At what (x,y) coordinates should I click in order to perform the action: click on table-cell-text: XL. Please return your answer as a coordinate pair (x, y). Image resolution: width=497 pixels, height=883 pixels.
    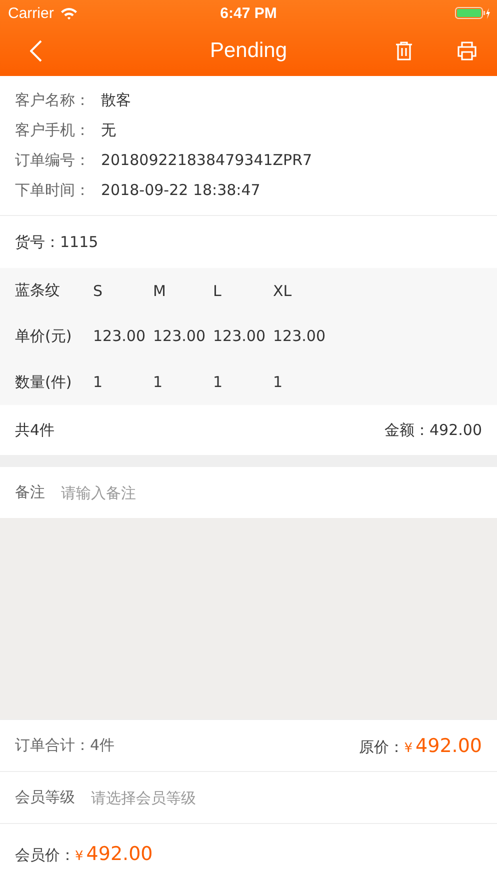
    Looking at the image, I should click on (283, 291).